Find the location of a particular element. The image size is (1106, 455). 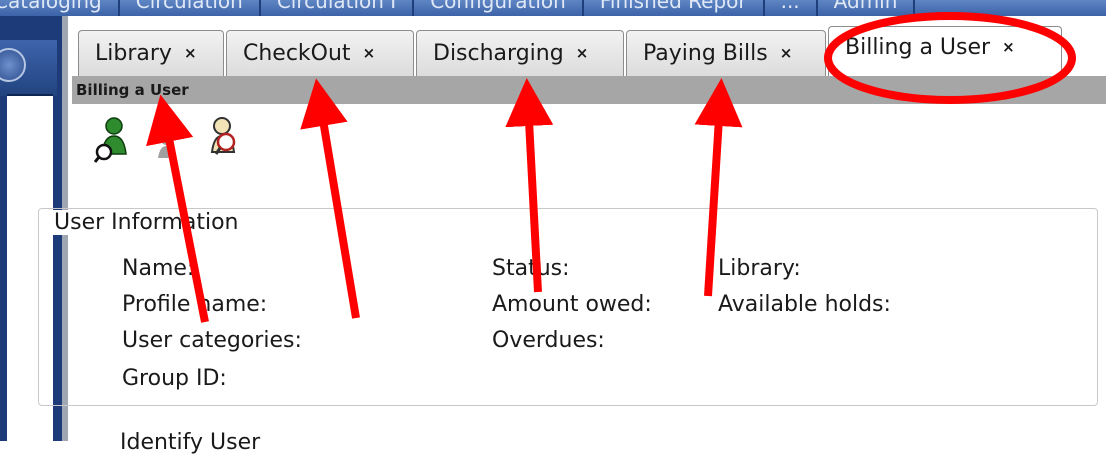

highlight-ellipse is located at coordinates (950, 58).